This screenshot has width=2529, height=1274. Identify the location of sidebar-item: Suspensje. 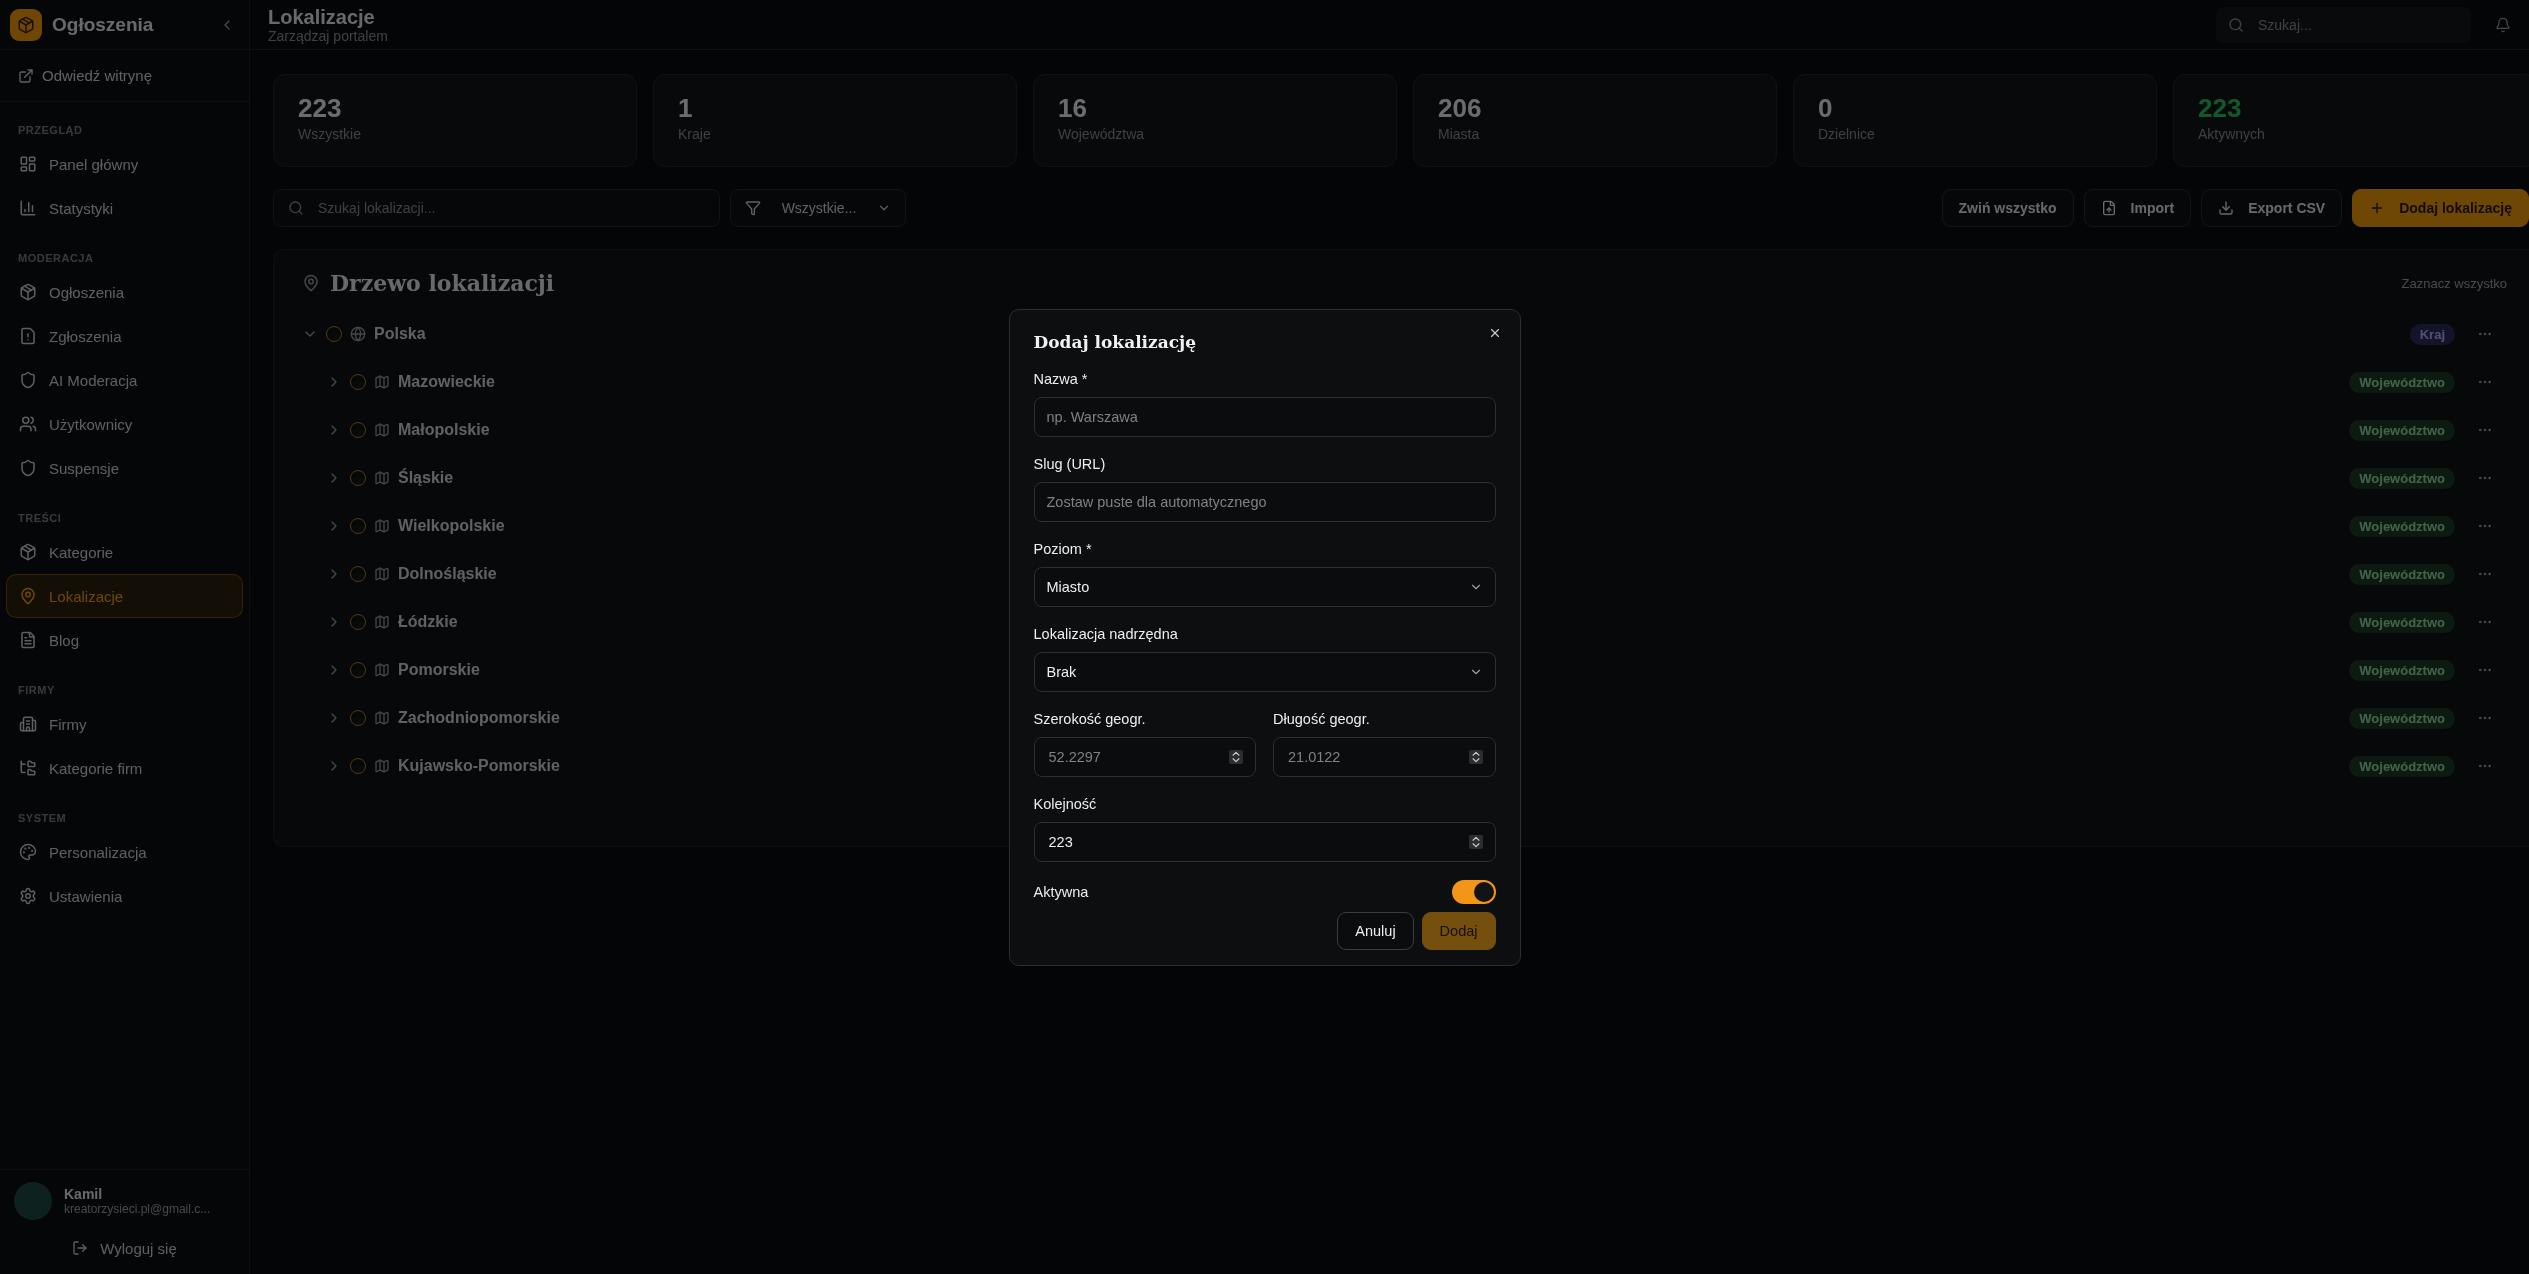
(124, 468).